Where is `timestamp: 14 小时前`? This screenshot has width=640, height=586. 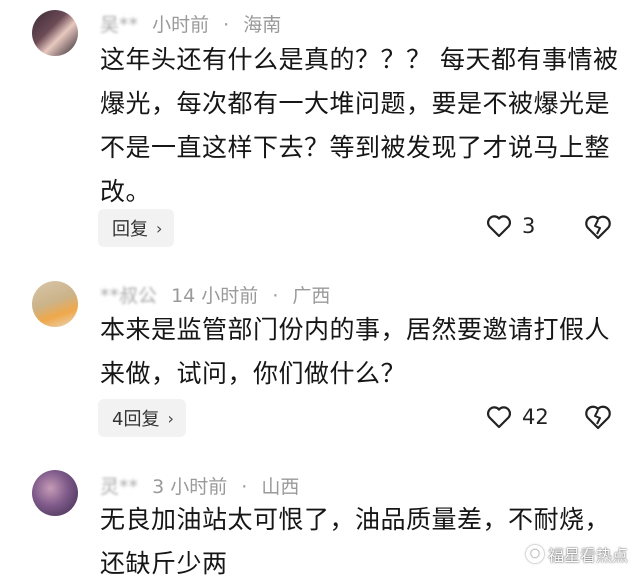
timestamp: 14 小时前 is located at coordinates (215, 296).